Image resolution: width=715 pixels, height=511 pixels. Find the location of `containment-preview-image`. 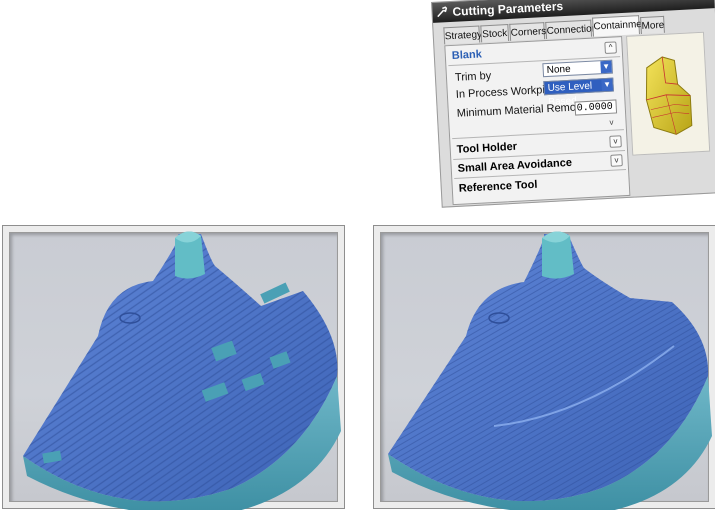

containment-preview-image is located at coordinates (668, 93).